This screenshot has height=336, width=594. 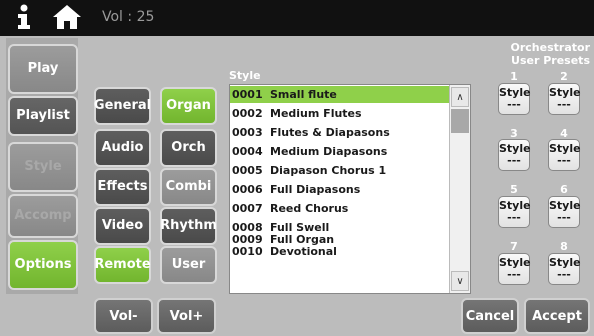 I want to click on preset-number: 1, so click(x=514, y=76).